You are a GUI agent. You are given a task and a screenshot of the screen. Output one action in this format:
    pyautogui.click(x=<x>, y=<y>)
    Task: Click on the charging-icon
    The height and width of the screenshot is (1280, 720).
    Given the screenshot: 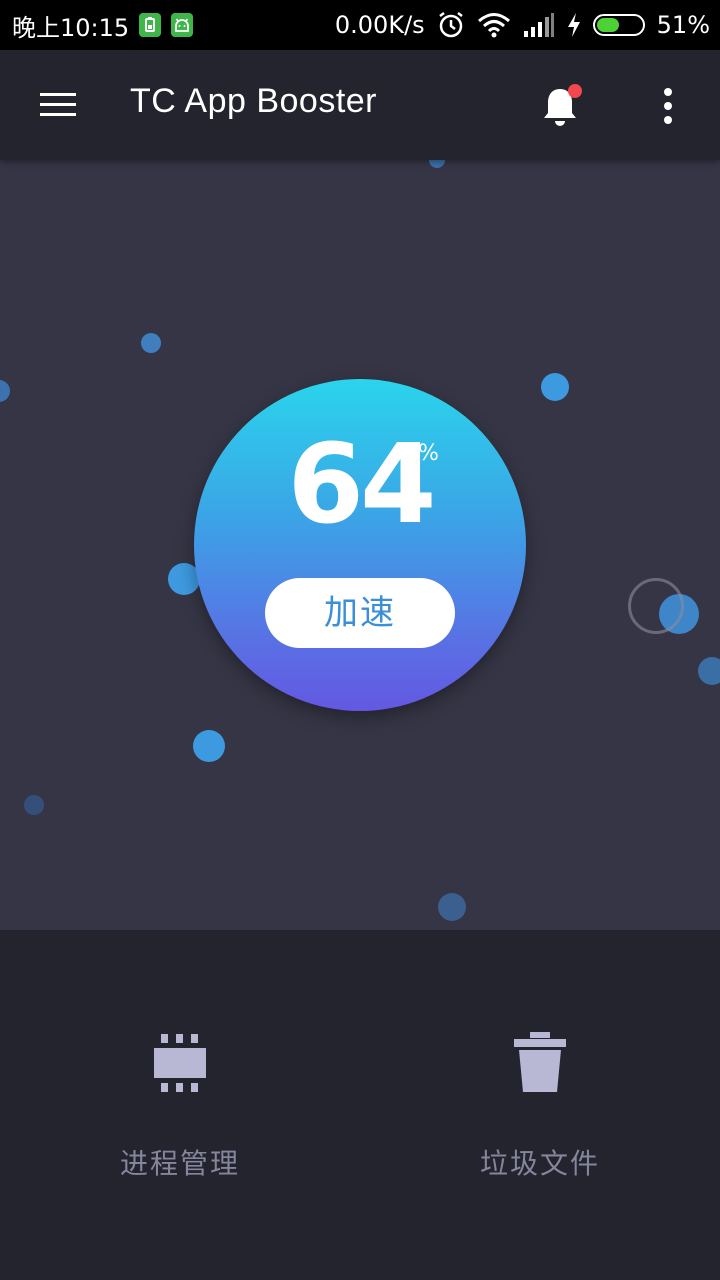 What is the action you would take?
    pyautogui.click(x=573, y=25)
    